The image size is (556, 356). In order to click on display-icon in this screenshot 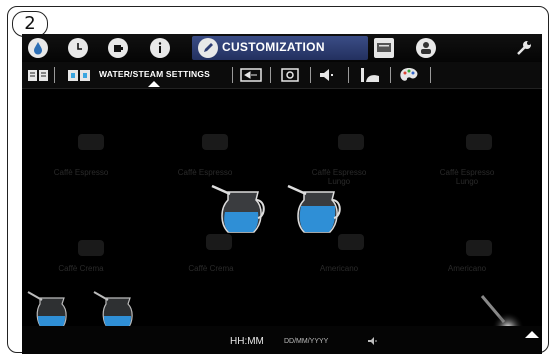, I will do `click(384, 48)`.